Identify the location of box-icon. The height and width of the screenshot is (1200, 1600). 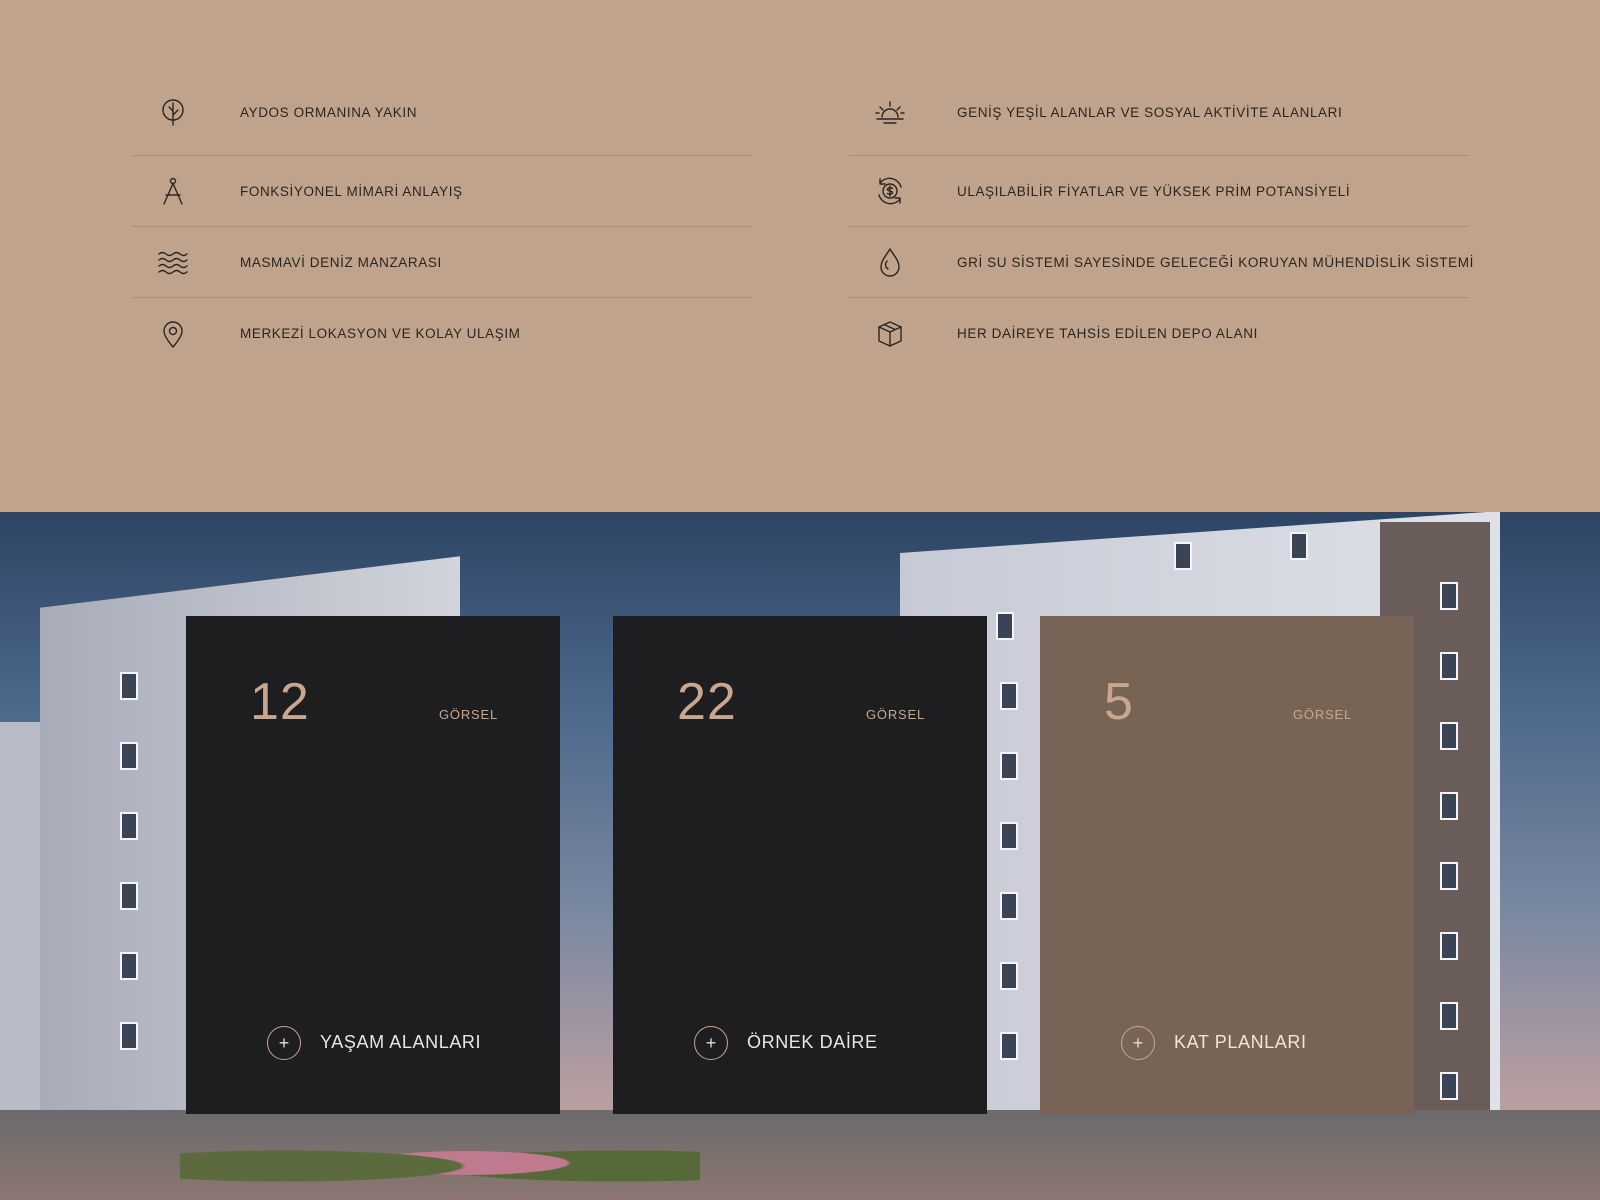
(890, 334).